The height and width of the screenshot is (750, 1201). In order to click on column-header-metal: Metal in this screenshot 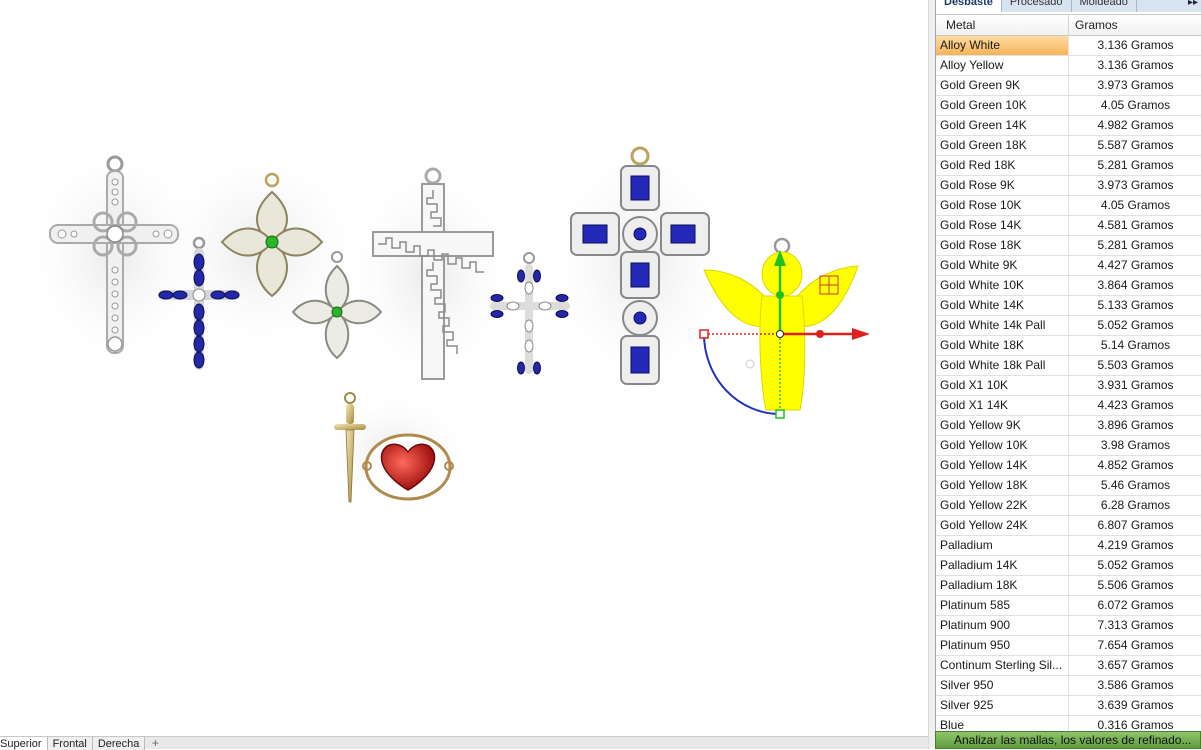, I will do `click(1002, 25)`.